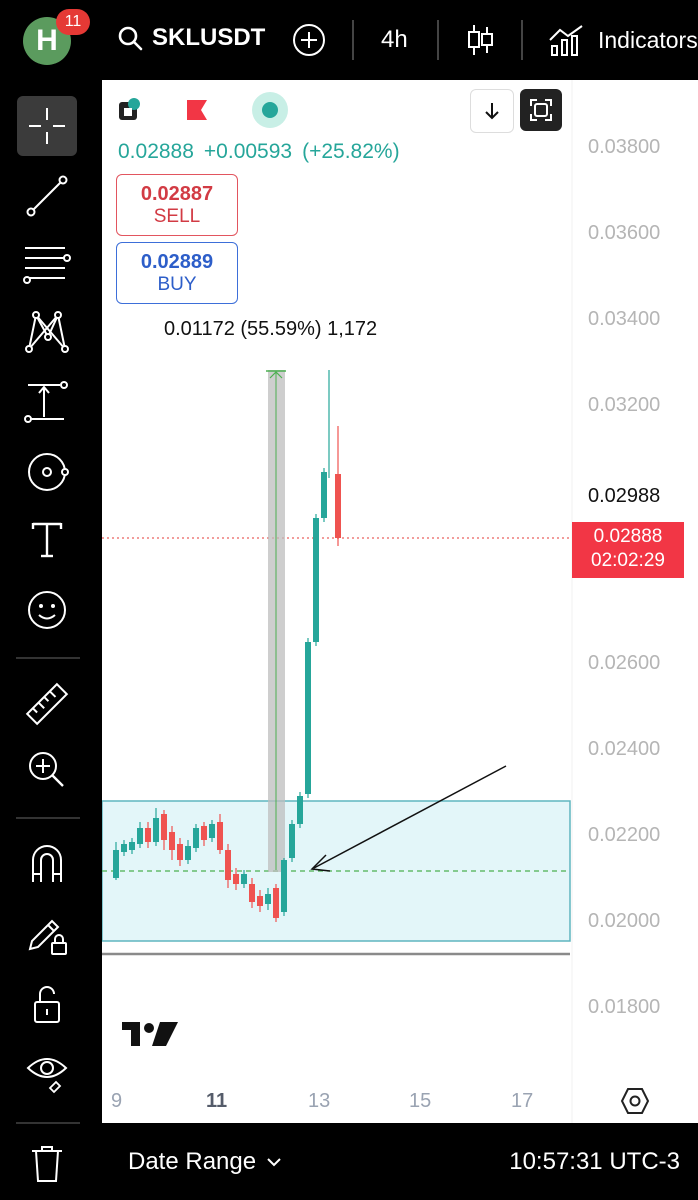 The width and height of the screenshot is (698, 1200). Describe the element at coordinates (217, 1101) in the screenshot. I see `time-axis-label: 11` at that location.